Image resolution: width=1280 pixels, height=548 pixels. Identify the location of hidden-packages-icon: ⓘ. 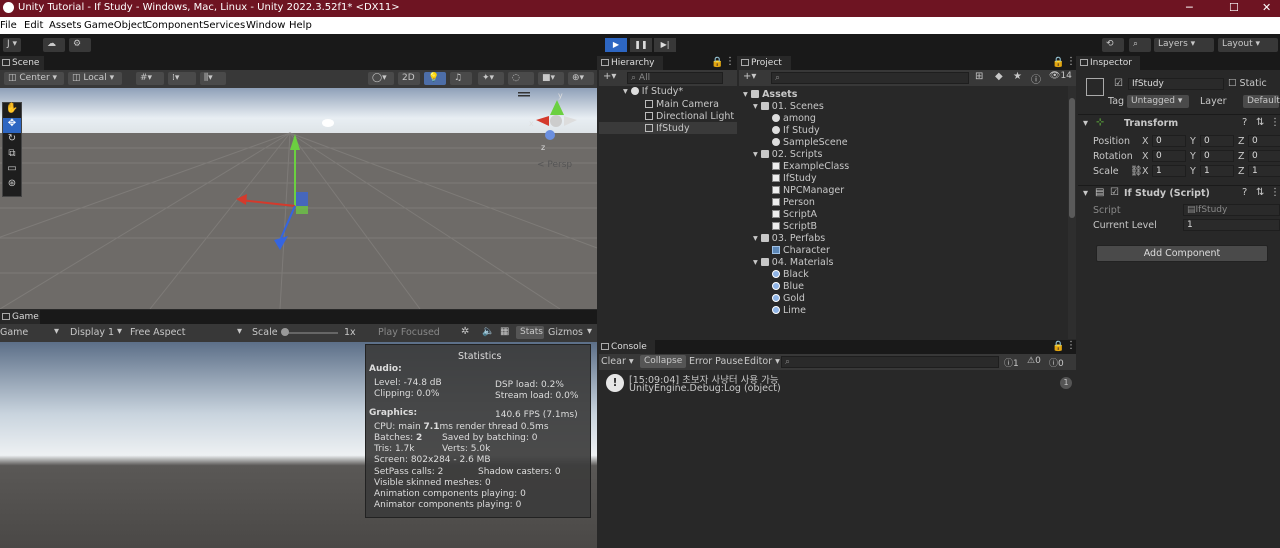
(1036, 78).